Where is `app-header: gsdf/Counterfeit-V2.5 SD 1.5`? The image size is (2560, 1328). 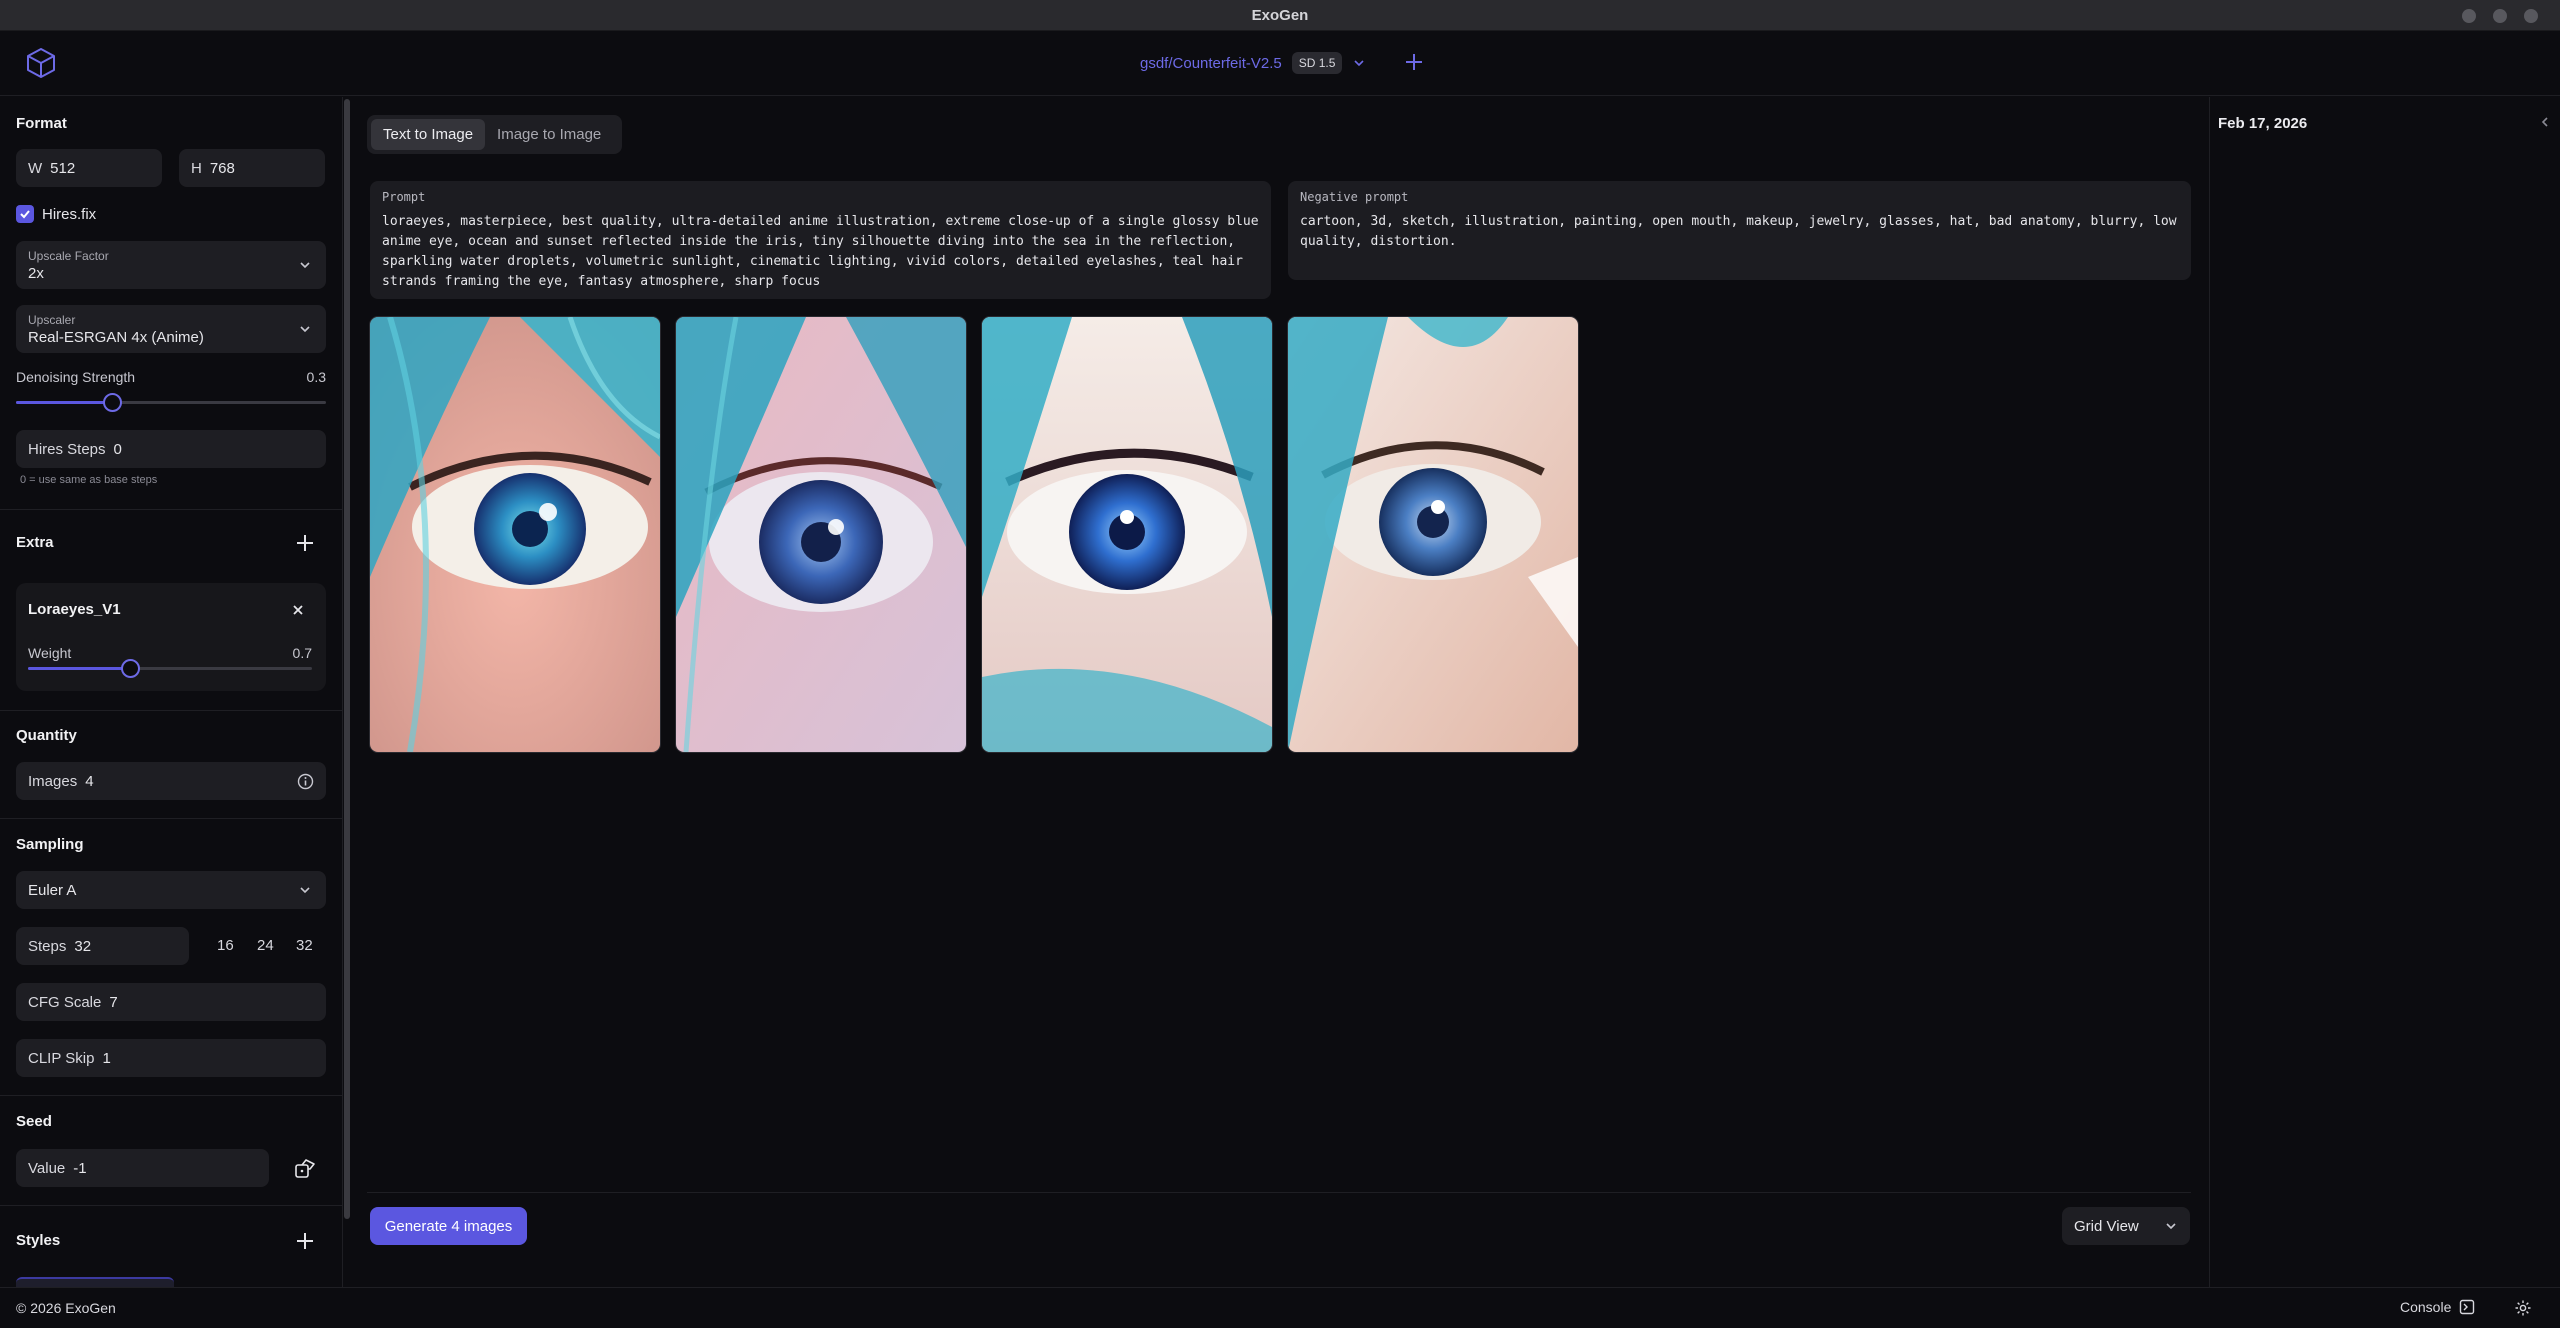
app-header: gsdf/Counterfeit-V2.5 SD 1.5 is located at coordinates (1280, 63).